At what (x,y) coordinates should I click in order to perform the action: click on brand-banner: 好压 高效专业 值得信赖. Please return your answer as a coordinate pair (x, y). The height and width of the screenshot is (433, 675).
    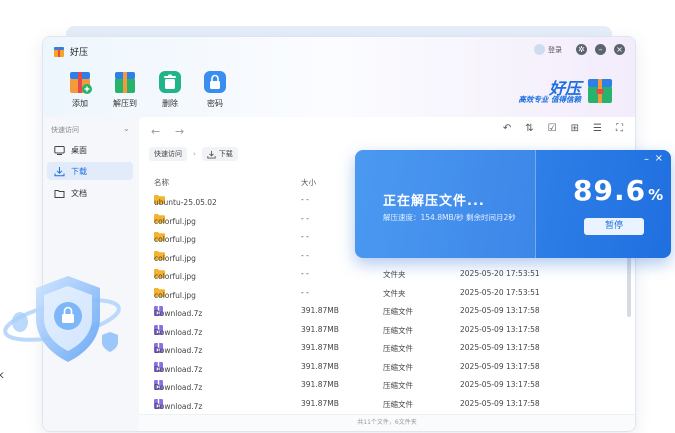
    Looking at the image, I should click on (559, 90).